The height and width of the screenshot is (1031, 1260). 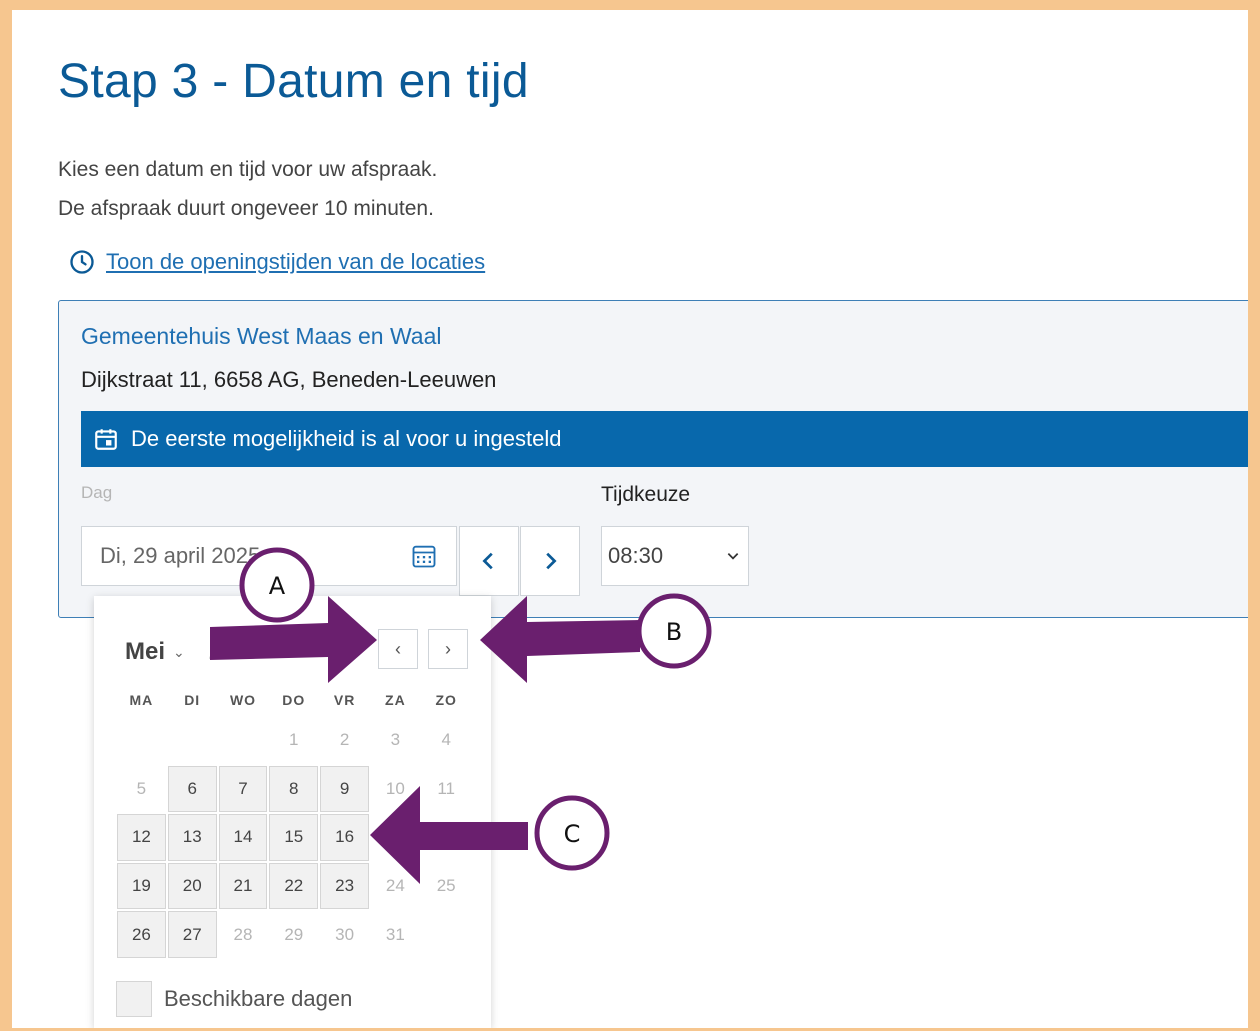 What do you see at coordinates (215, 652) in the screenshot?
I see `year-label: 2` at bounding box center [215, 652].